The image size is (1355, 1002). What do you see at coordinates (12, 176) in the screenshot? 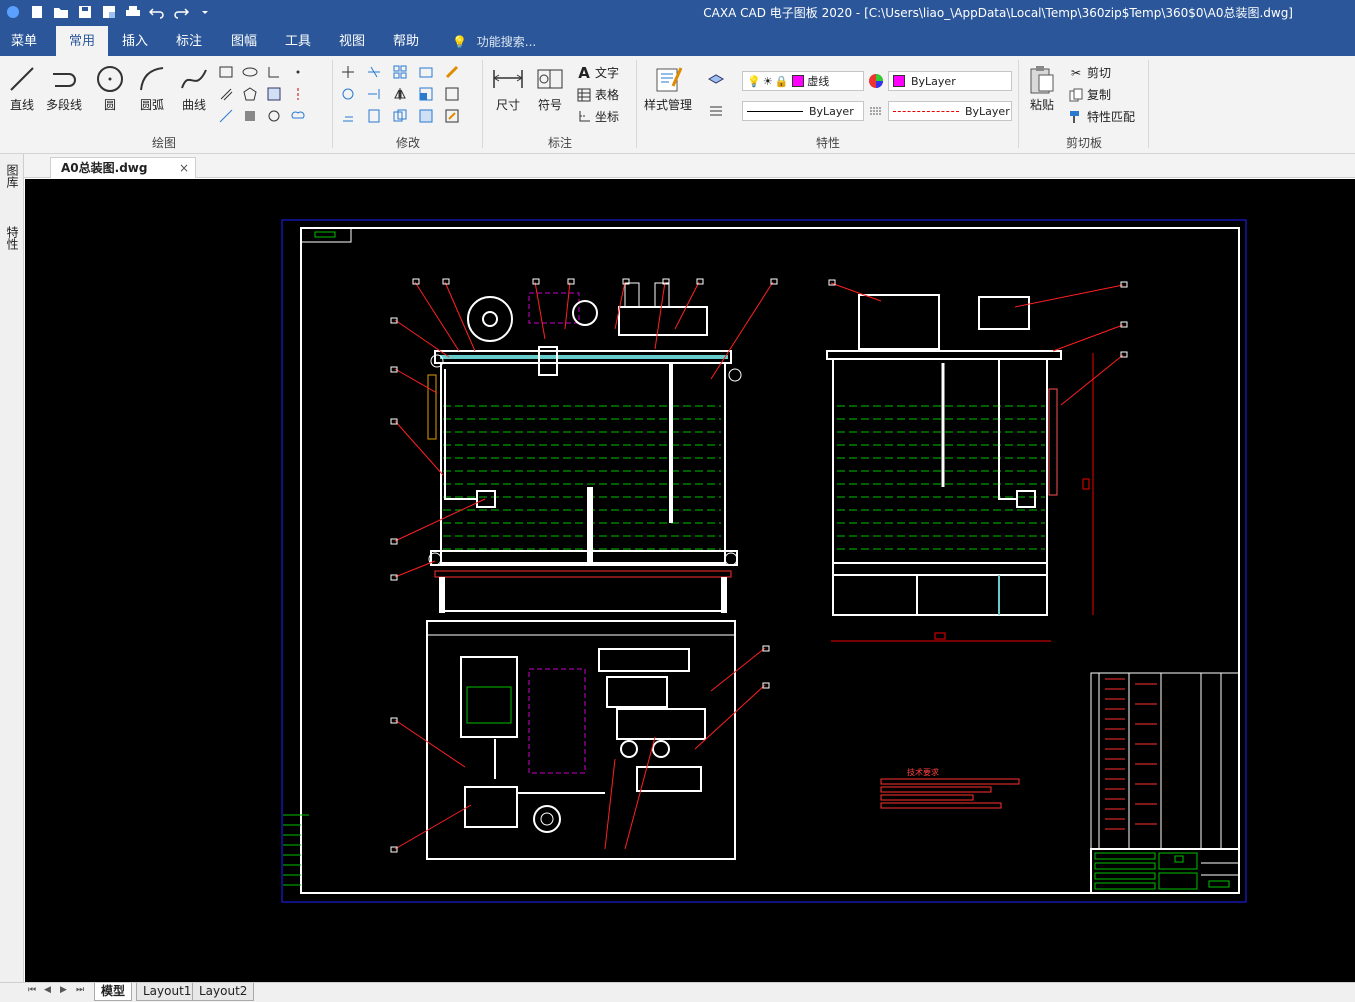
I see `library-panel-tab: 图库` at bounding box center [12, 176].